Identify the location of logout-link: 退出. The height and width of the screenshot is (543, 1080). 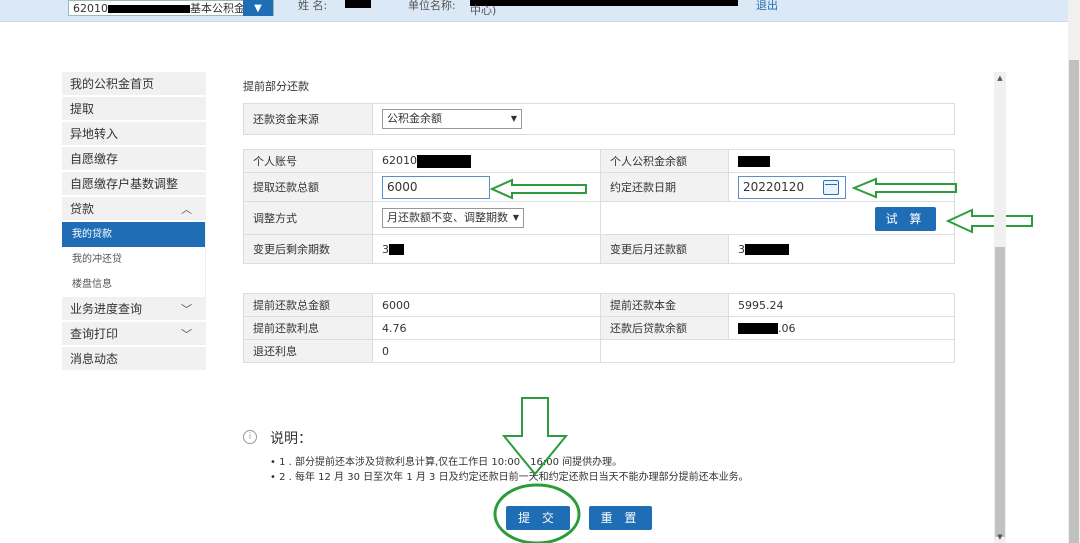
(767, 6).